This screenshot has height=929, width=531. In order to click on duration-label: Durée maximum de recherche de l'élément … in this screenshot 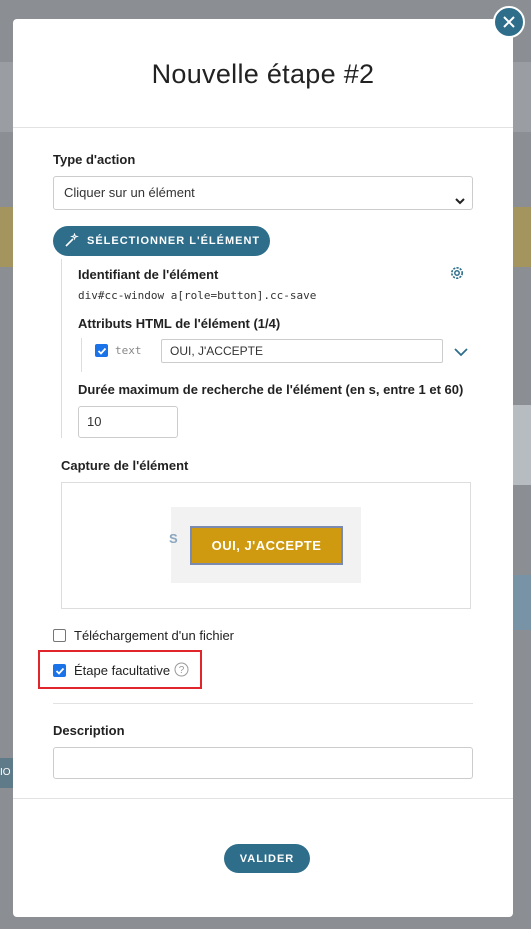, I will do `click(271, 389)`.